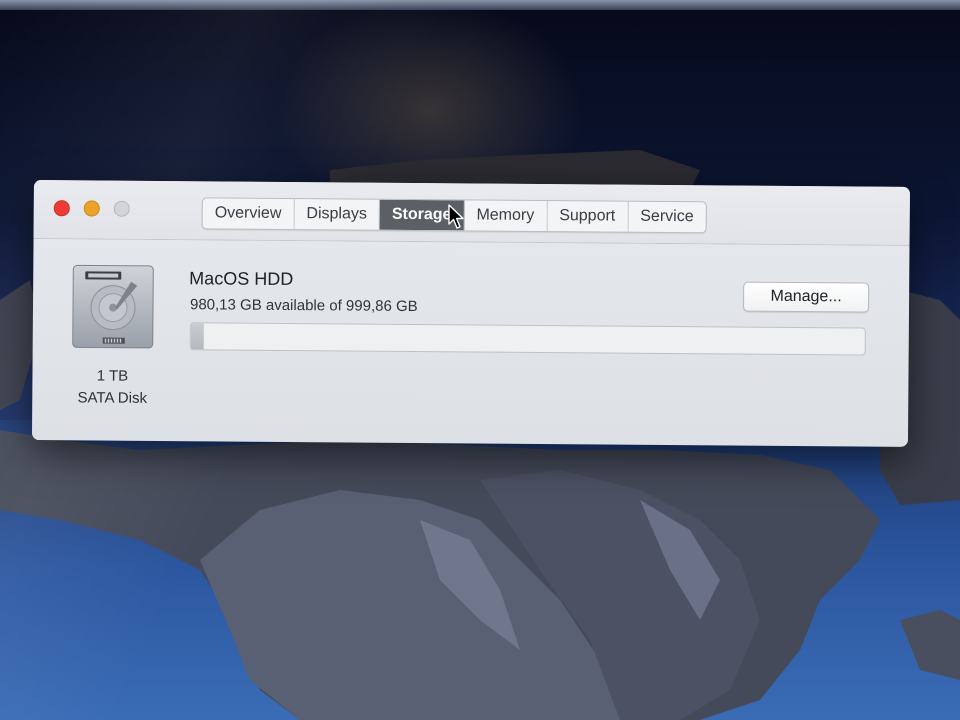  What do you see at coordinates (112, 398) in the screenshot?
I see `disk-type-label: SATA Disk` at bounding box center [112, 398].